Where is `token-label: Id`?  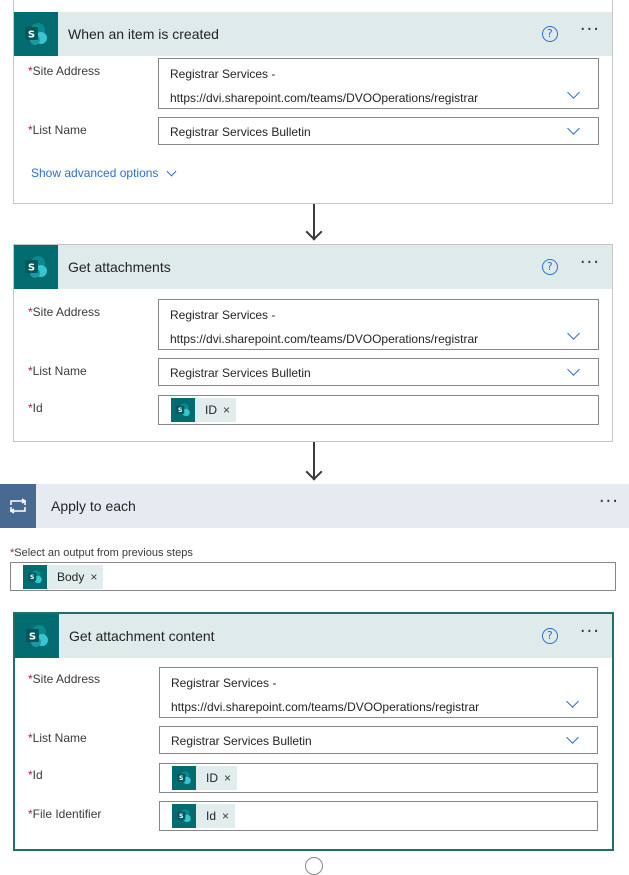 token-label: Id is located at coordinates (211, 816).